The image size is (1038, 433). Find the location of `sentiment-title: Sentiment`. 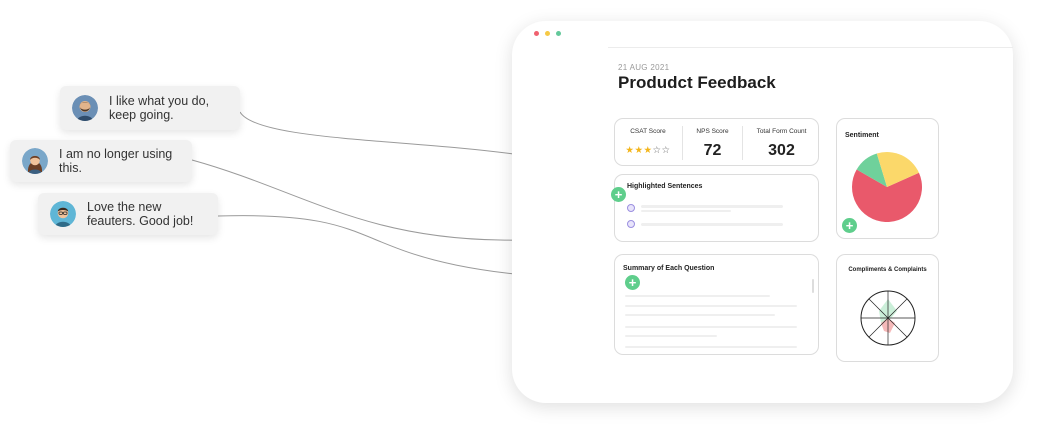

sentiment-title: Sentiment is located at coordinates (862, 135).